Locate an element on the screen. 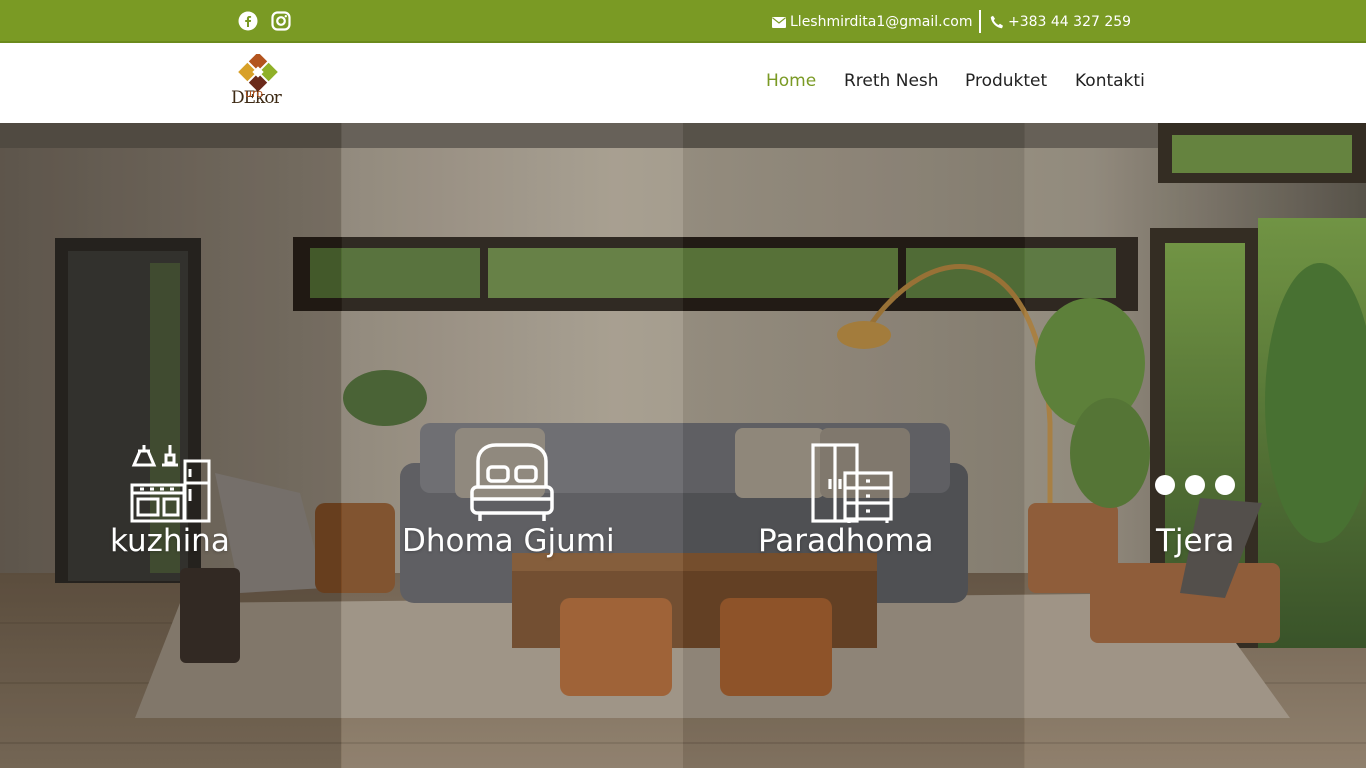 The width and height of the screenshot is (1366, 768). phone-text: +383 44 327 259 is located at coordinates (1070, 22).